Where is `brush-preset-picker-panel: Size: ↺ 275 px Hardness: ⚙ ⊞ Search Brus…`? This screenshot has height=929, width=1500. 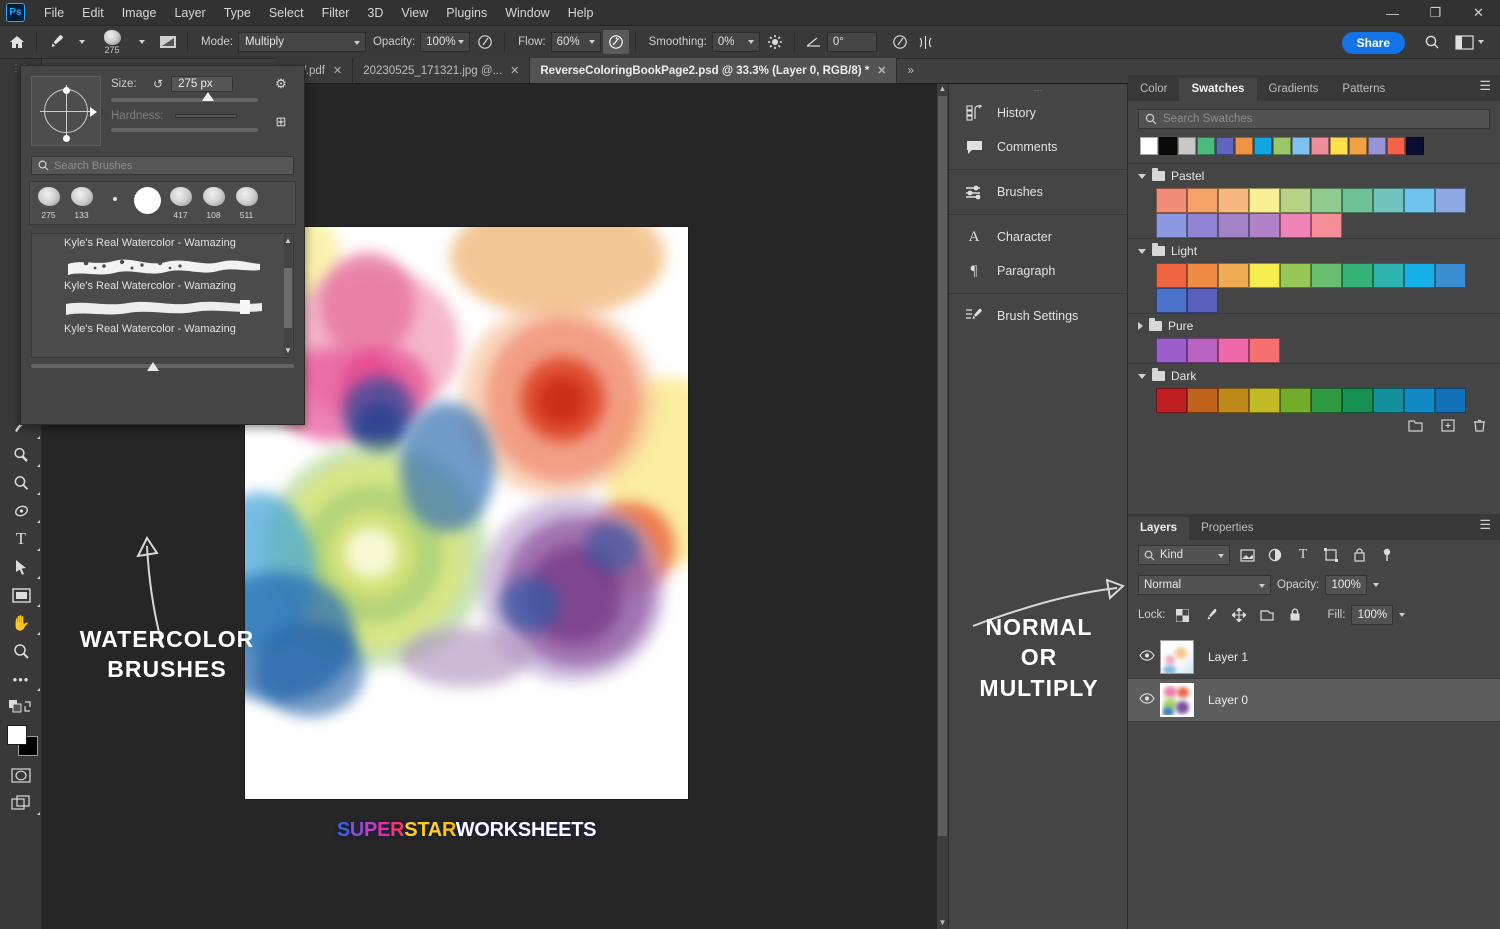
brush-preset-picker-panel: Size: ↺ 275 px Hardness: ⚙ ⊞ Search Brus… is located at coordinates (162, 245).